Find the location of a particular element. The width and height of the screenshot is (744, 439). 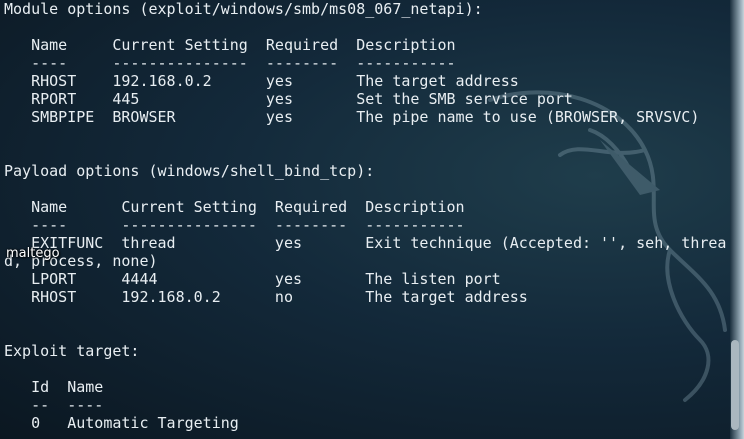

payload-option-row: RHOST 192.168.0.2 no The target address is located at coordinates (266, 297).